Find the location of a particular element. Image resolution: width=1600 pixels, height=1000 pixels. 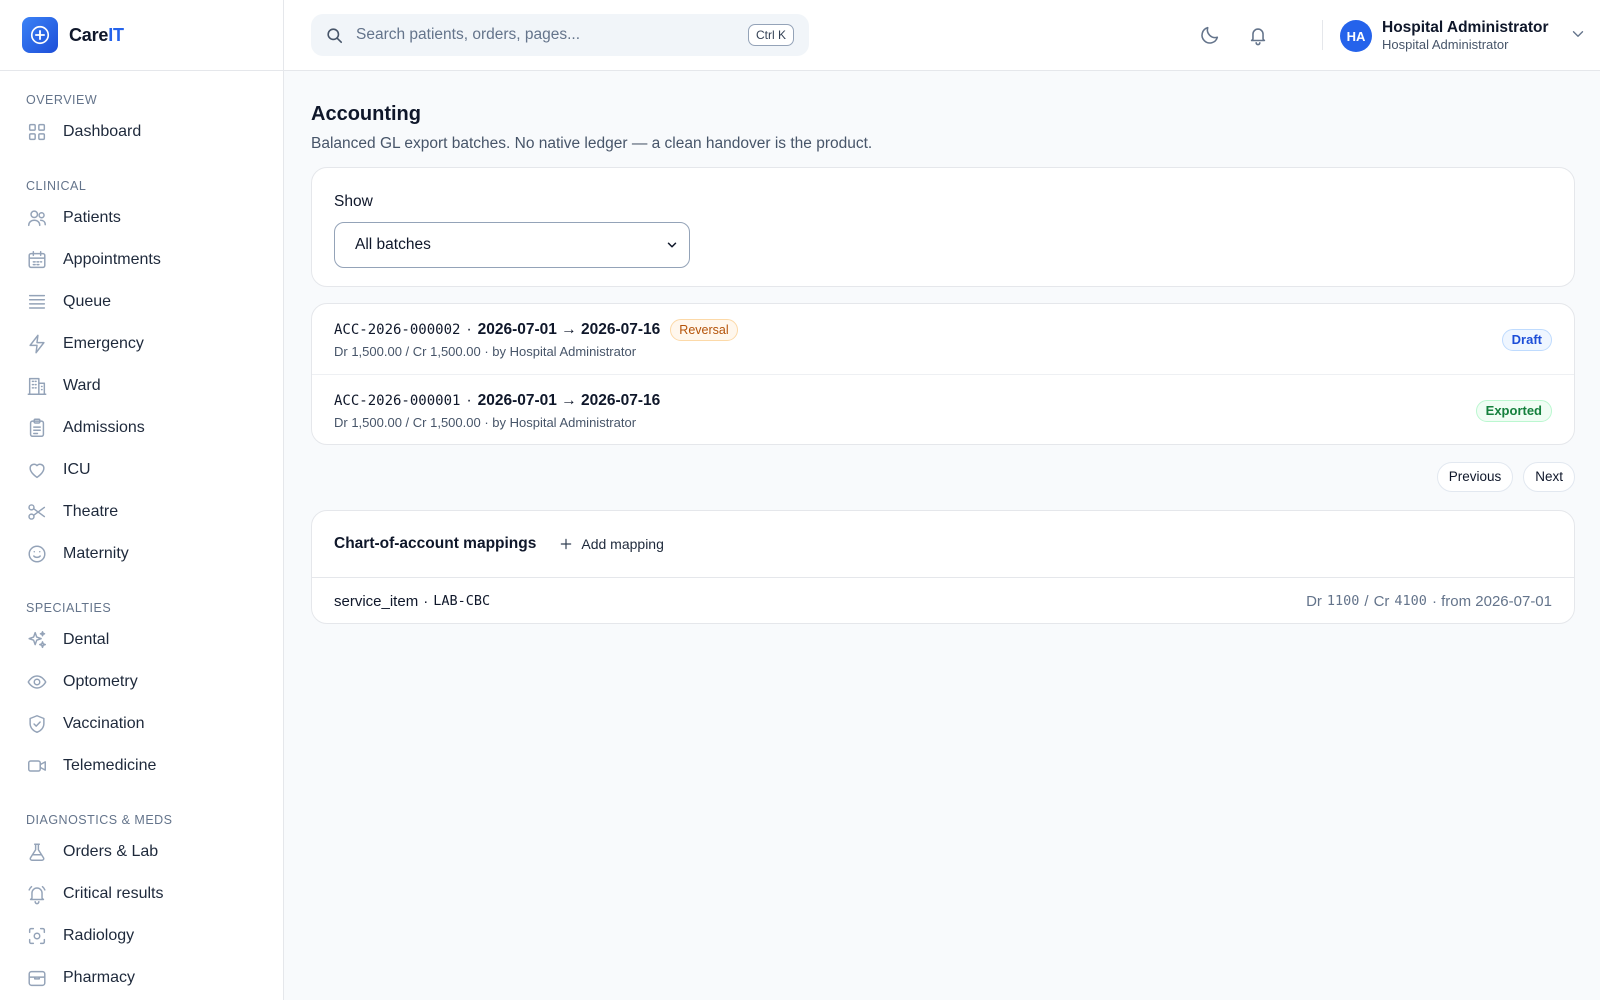

sidebar-item-patients: Patients is located at coordinates (141, 218).